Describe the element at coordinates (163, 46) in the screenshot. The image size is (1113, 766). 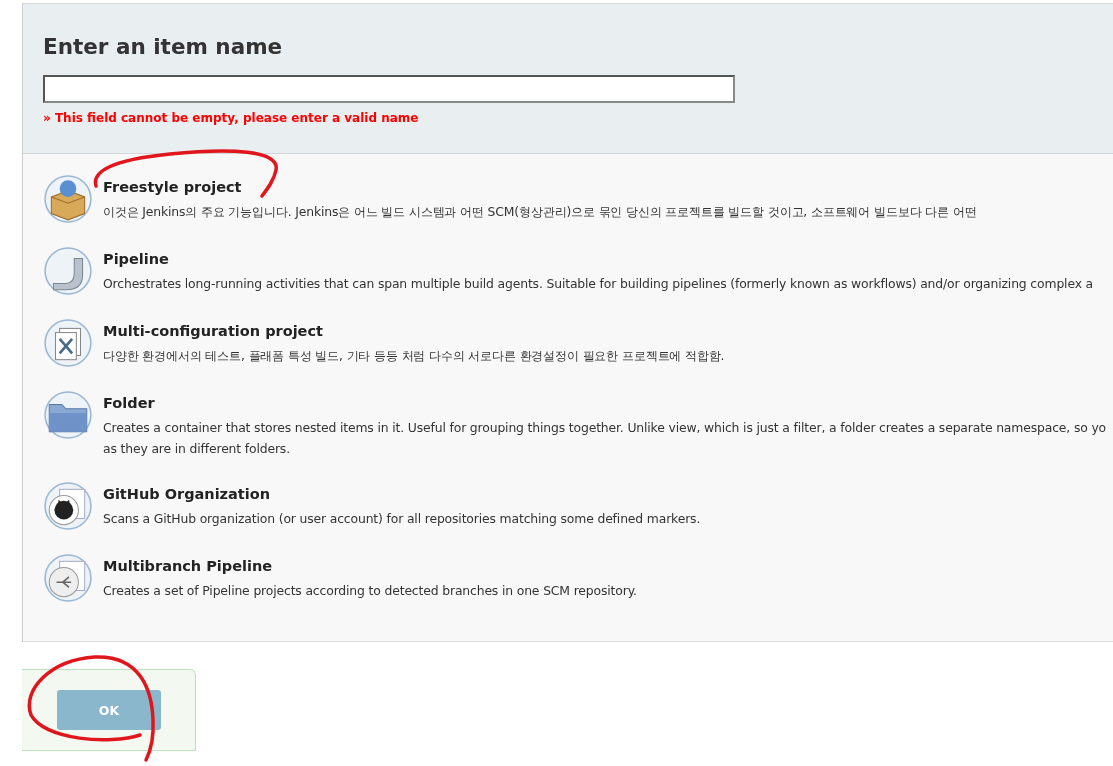
I see `page-heading: Enter an item name` at that location.